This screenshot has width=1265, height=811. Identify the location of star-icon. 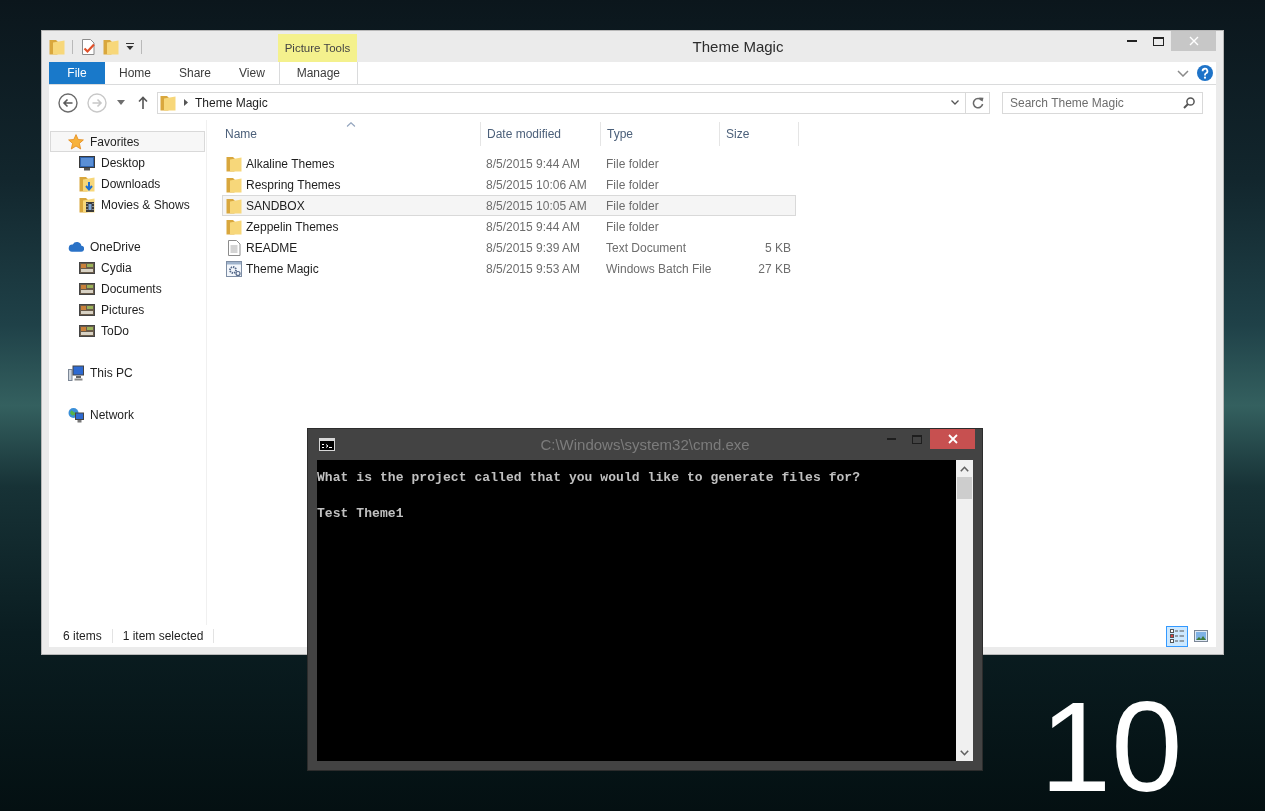
(76, 141).